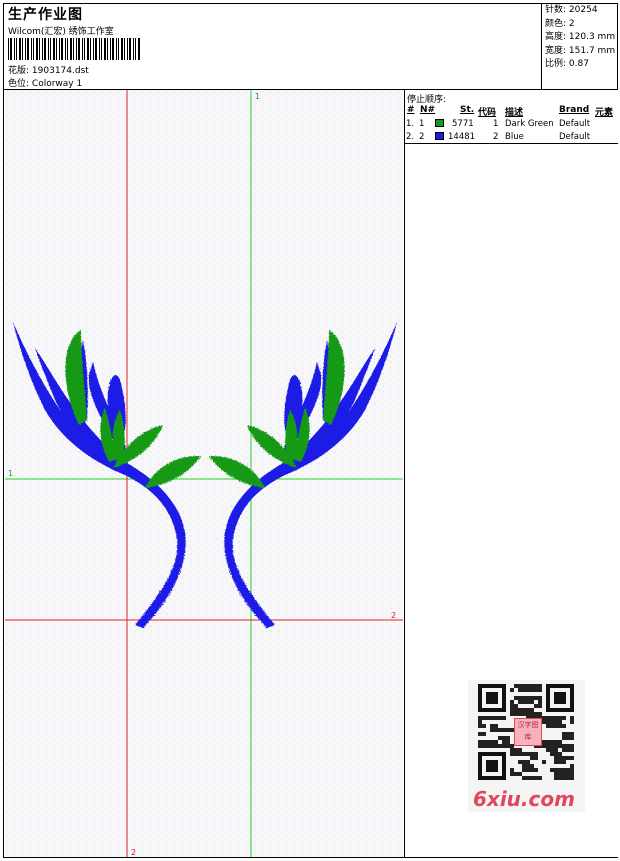  What do you see at coordinates (61, 32) in the screenshot?
I see `company-name: Wilcom(汇宏) 绣饰工作室` at bounding box center [61, 32].